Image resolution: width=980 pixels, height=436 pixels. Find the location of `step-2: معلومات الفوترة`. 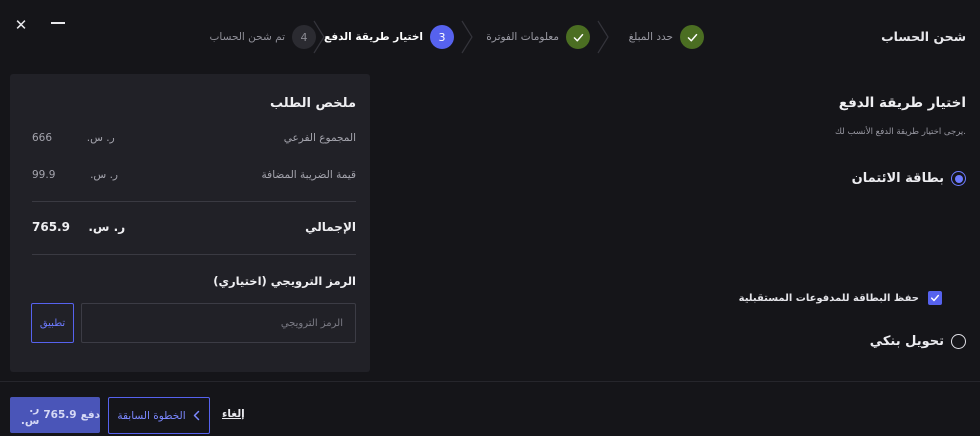

step-2: معلومات الفوترة is located at coordinates (533, 37).